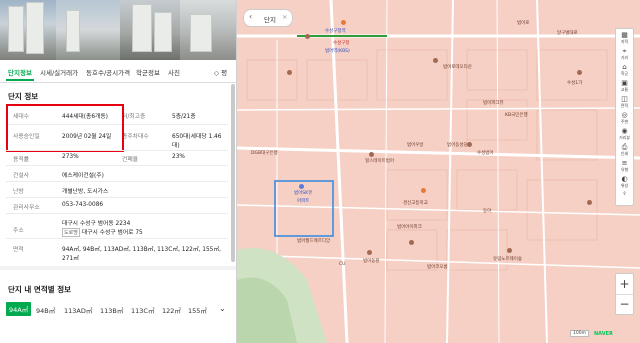 The height and width of the screenshot is (343, 640). Describe the element at coordinates (437, 267) in the screenshot. I see `map-label: 범어코오롱` at that location.